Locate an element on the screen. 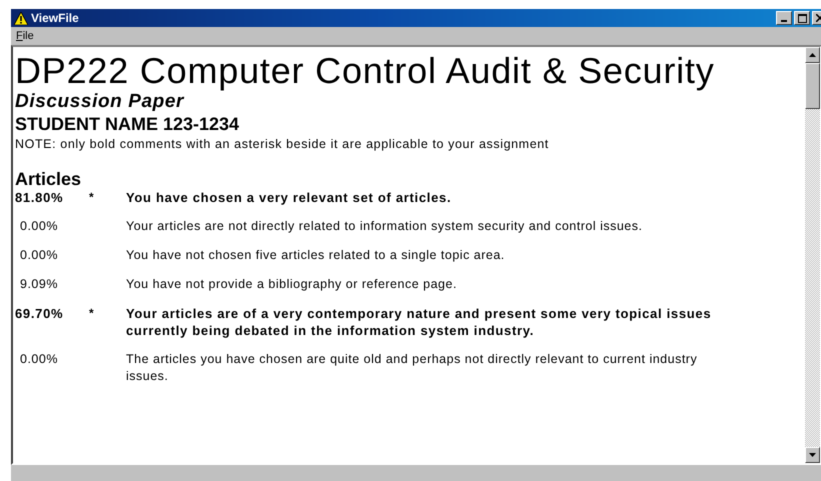 Image resolution: width=821 pixels, height=481 pixels. maximize-icon is located at coordinates (802, 18).